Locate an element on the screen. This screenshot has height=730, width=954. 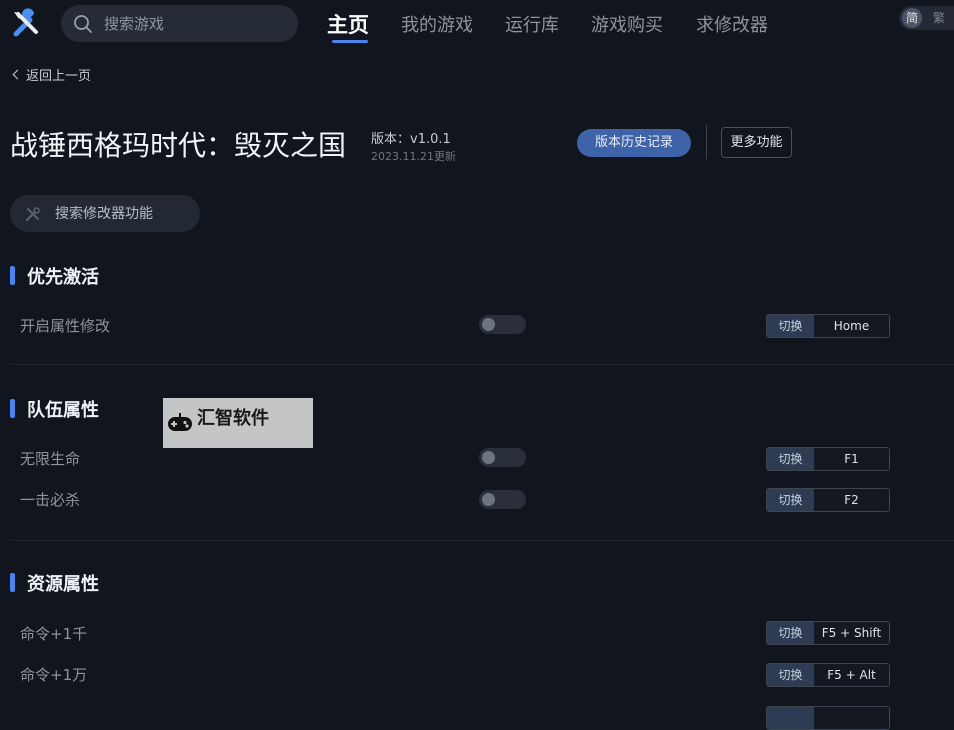
hotkey-command-plus-1k: 切换 F5 + Shift is located at coordinates (828, 633).